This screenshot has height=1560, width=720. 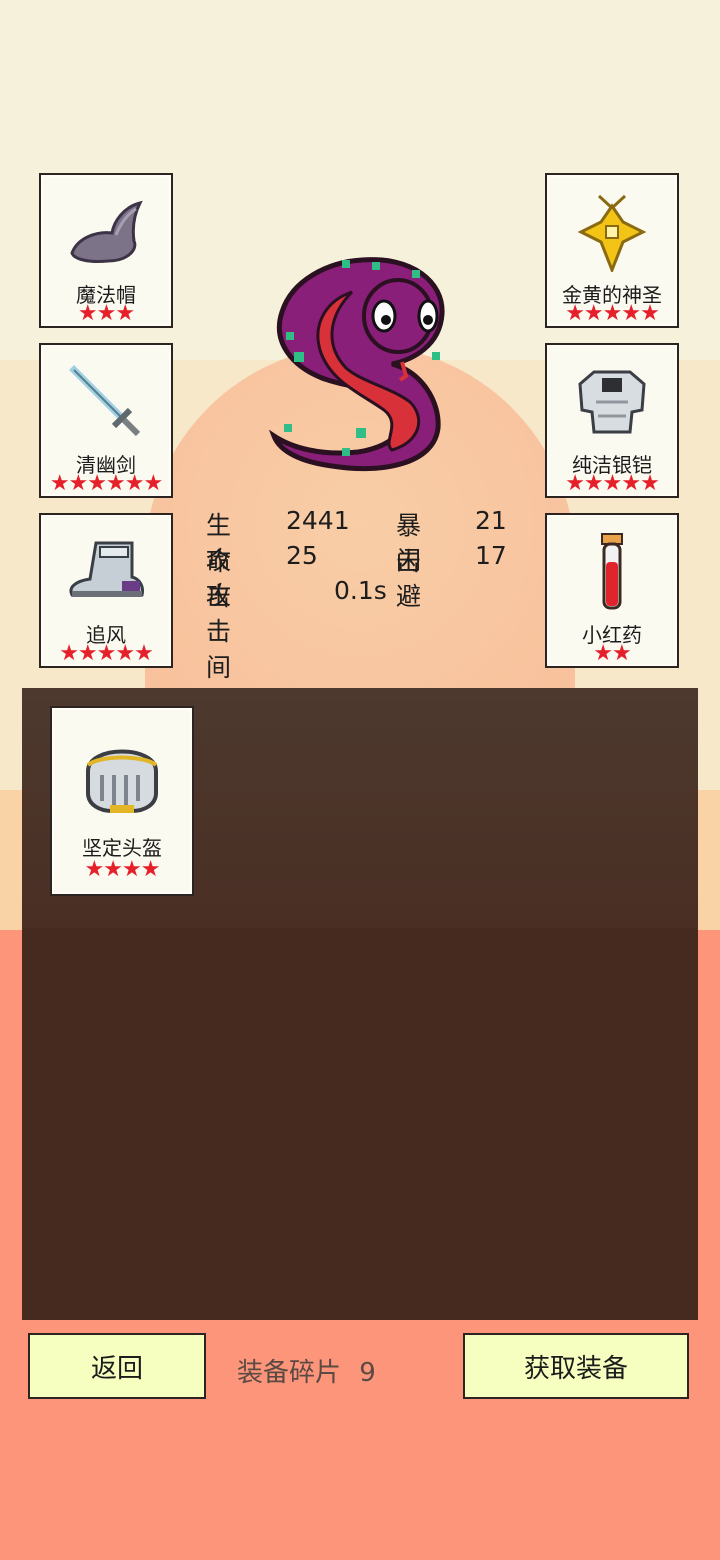 I want to click on equip-slot-sword: 清幽剑 ★★★★★★, so click(x=106, y=420).